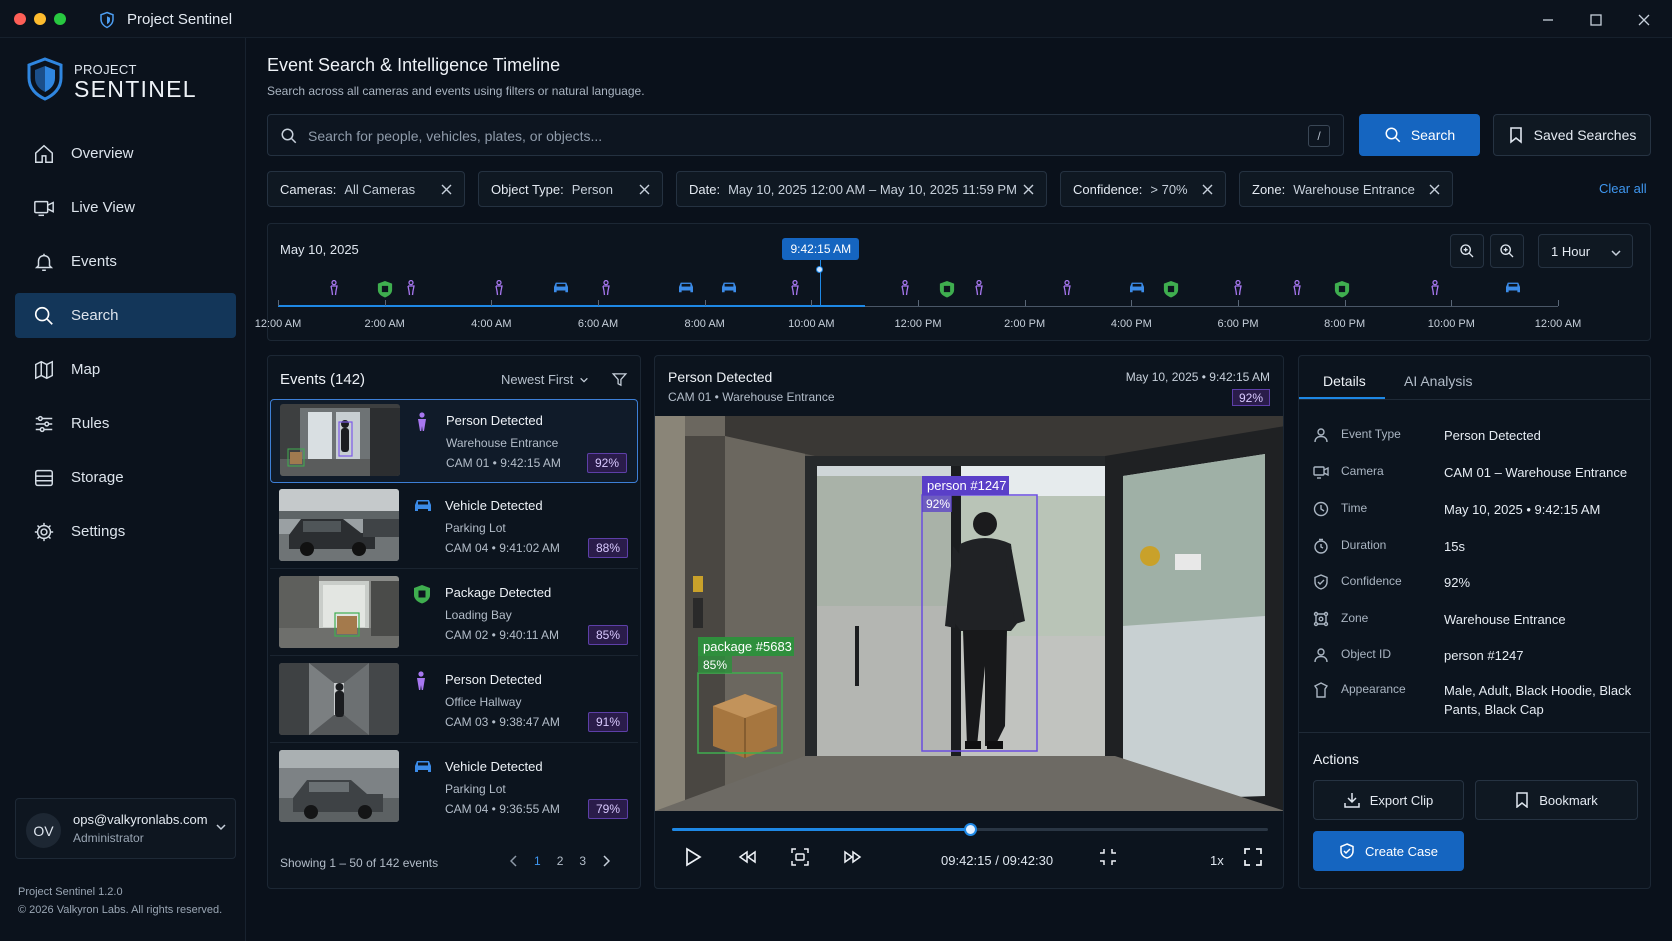  What do you see at coordinates (1253, 857) in the screenshot?
I see `fullscreen-icon` at bounding box center [1253, 857].